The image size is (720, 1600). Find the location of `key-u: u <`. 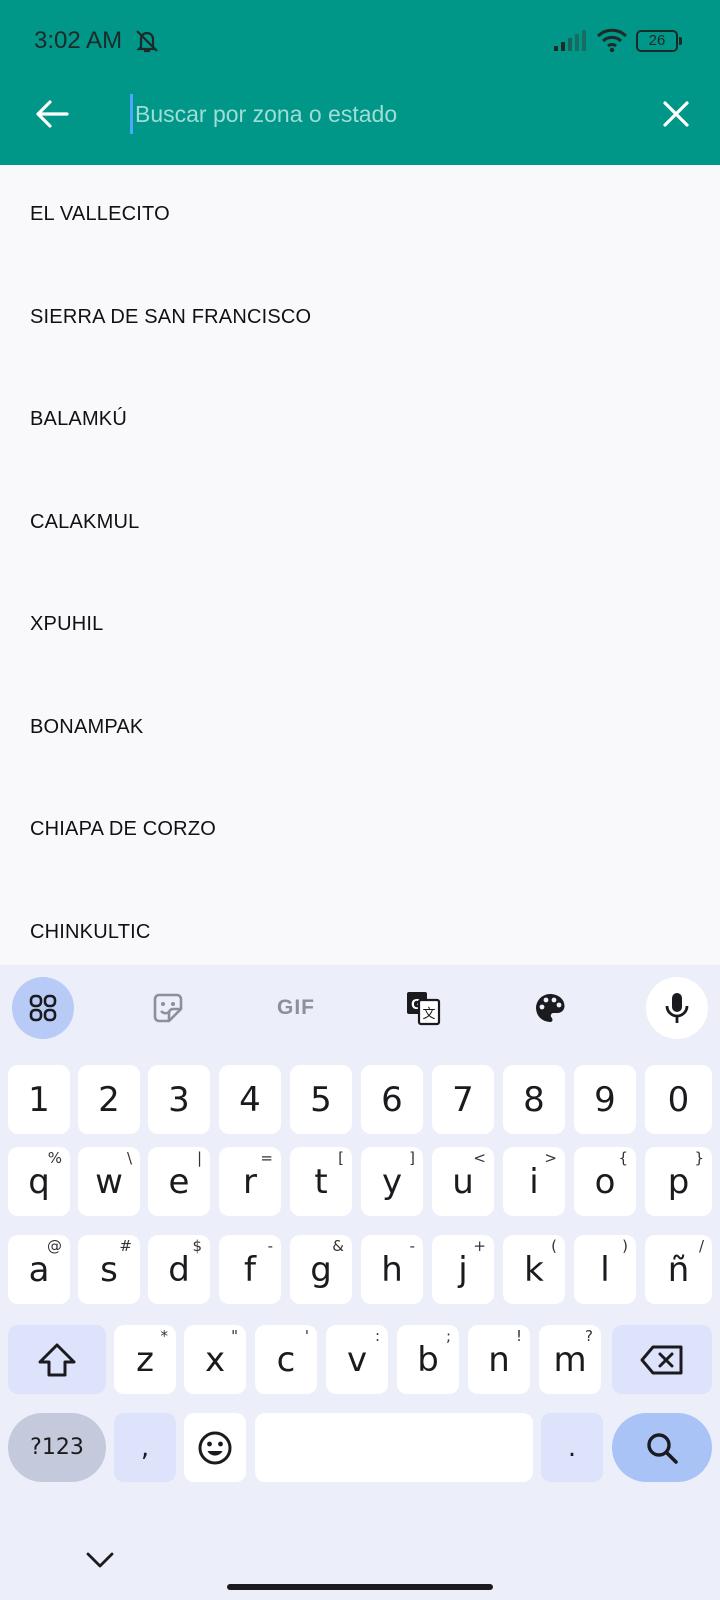

key-u: u < is located at coordinates (463, 1181).